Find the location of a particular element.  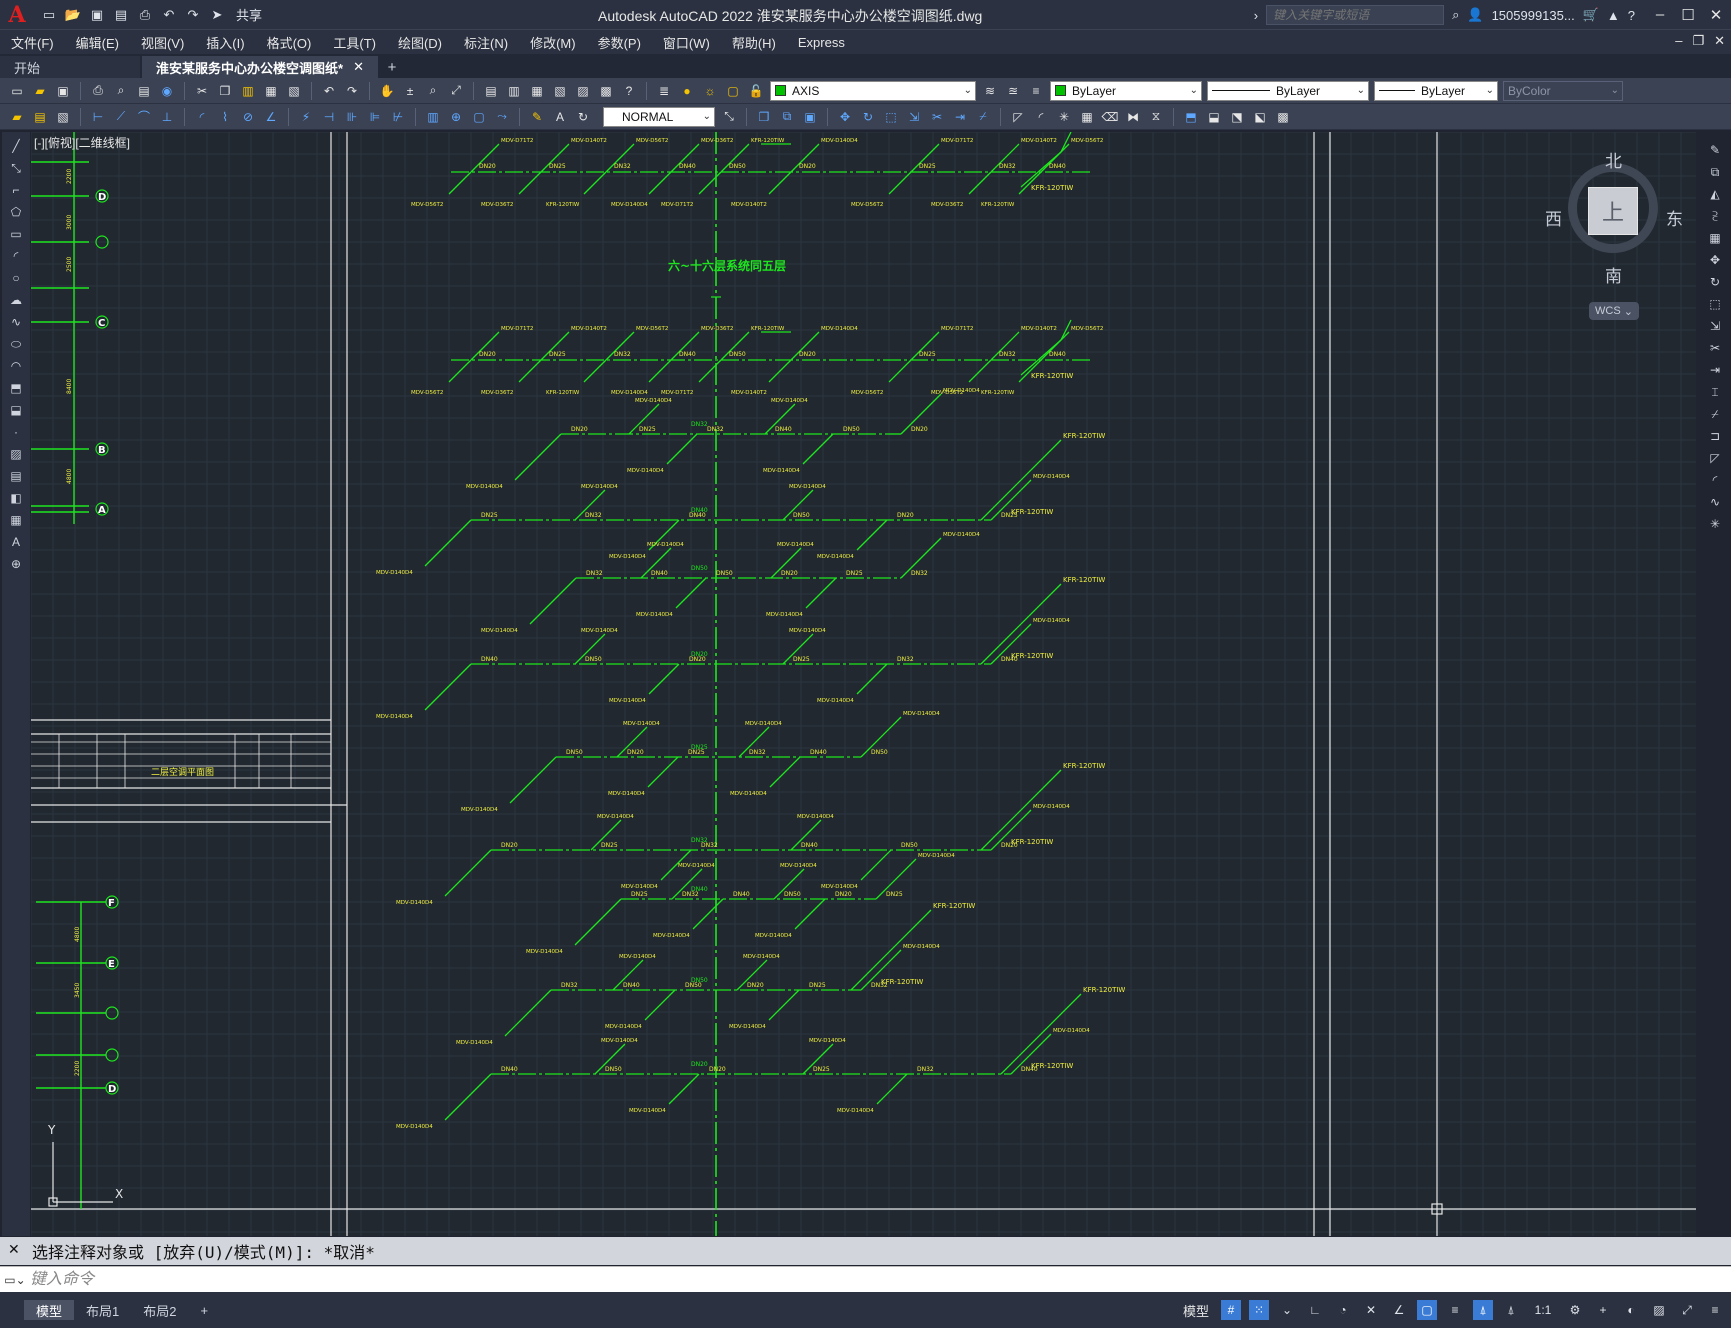

zoom-previous-icon: ⤢ is located at coordinates (456, 91).